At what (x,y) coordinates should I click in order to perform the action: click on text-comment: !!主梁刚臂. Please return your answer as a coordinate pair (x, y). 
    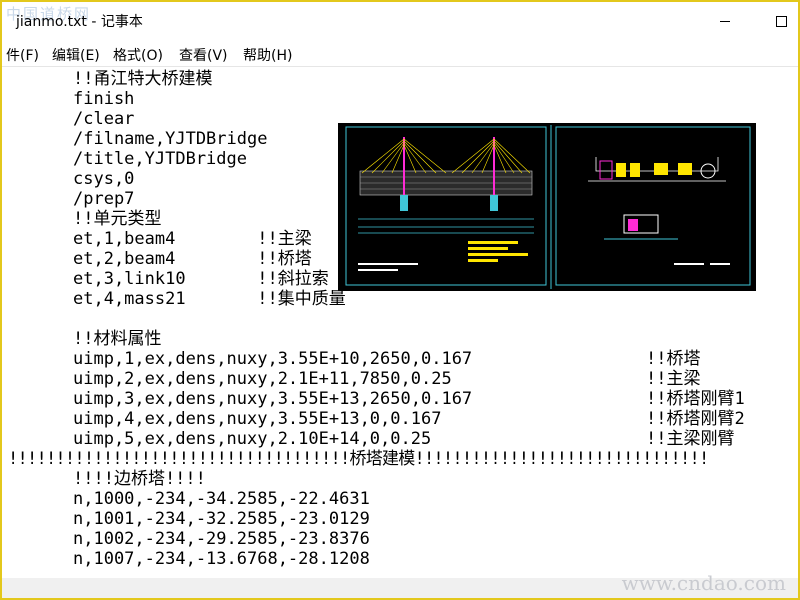
    Looking at the image, I should click on (690, 439).